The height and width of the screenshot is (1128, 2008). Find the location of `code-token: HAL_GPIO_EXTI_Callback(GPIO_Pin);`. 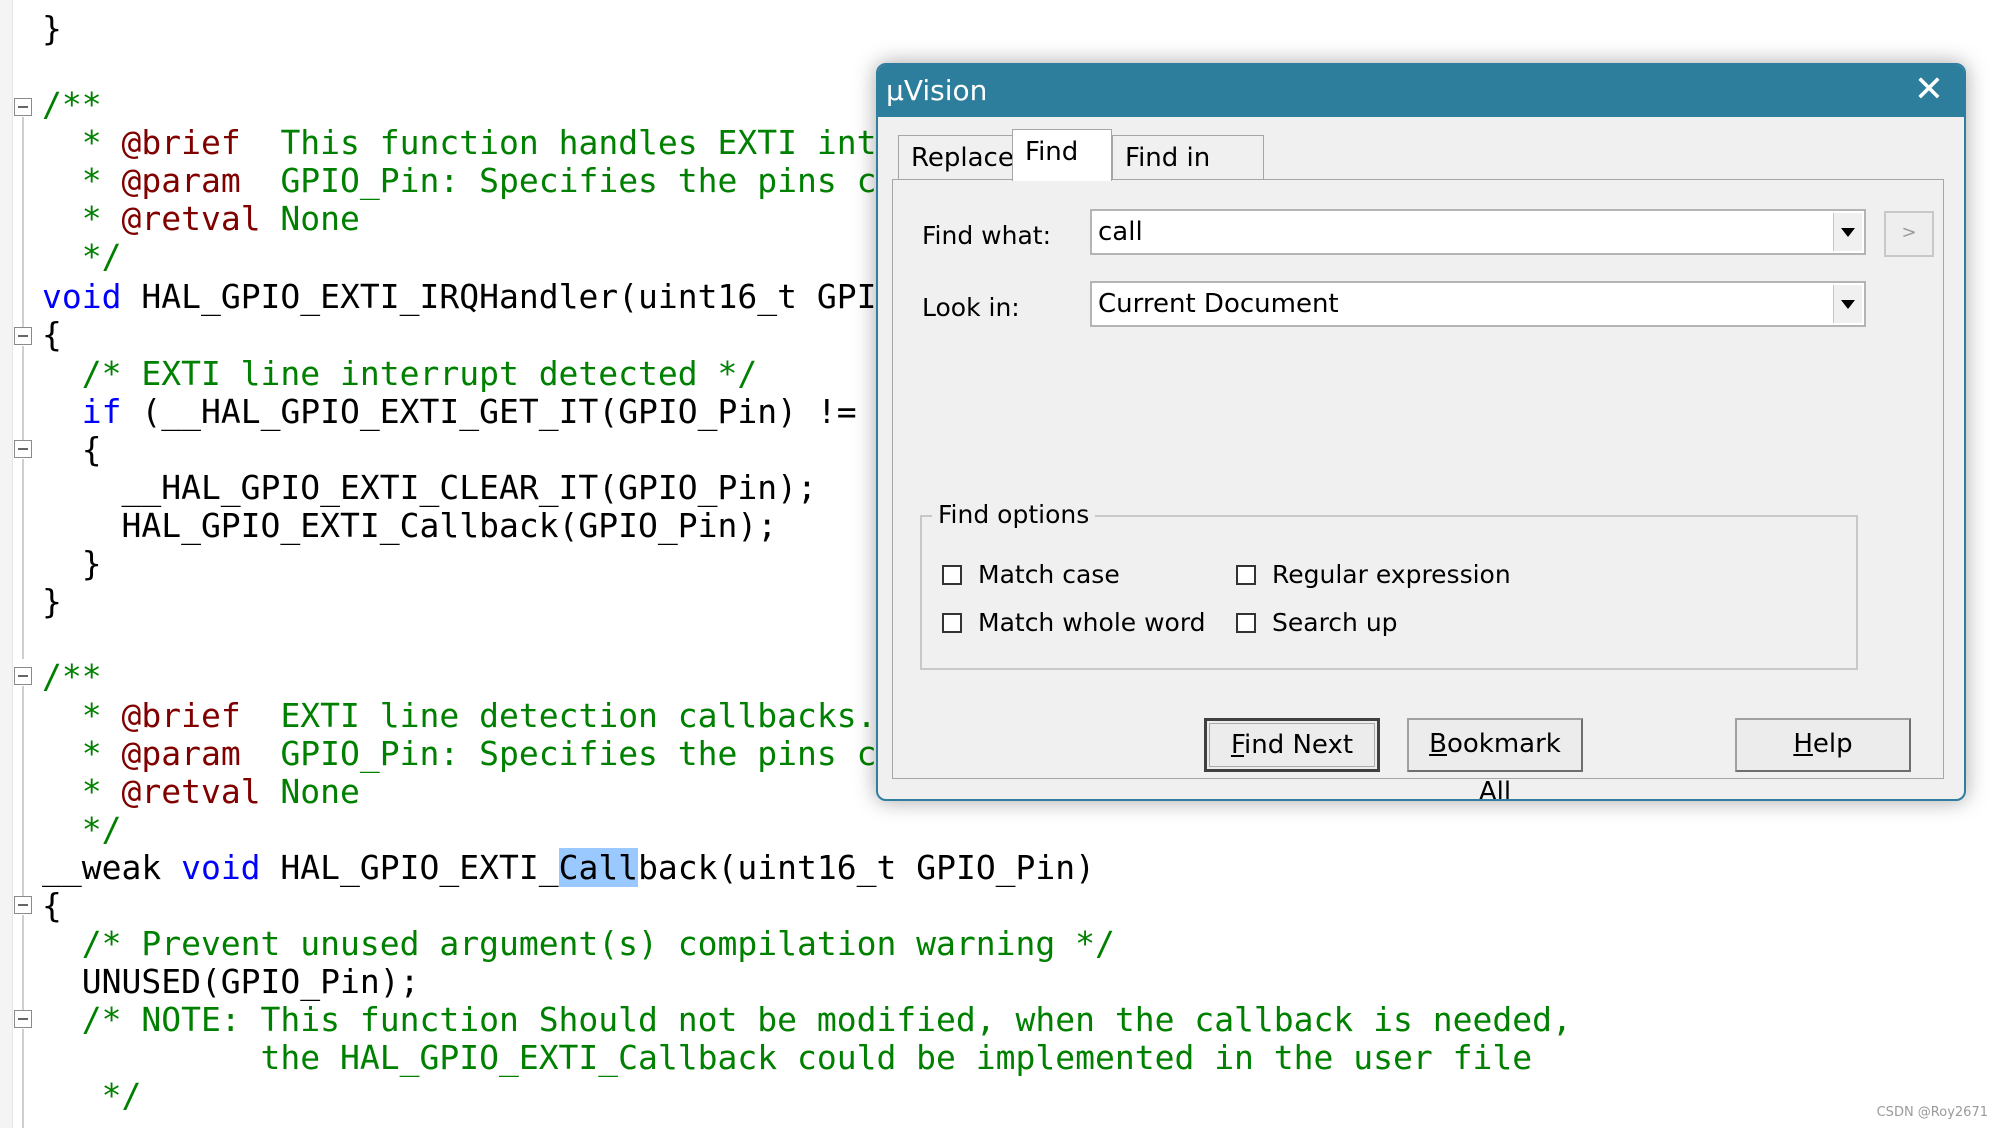

code-token: HAL_GPIO_EXTI_Callback(GPIO_Pin); is located at coordinates (410, 525).